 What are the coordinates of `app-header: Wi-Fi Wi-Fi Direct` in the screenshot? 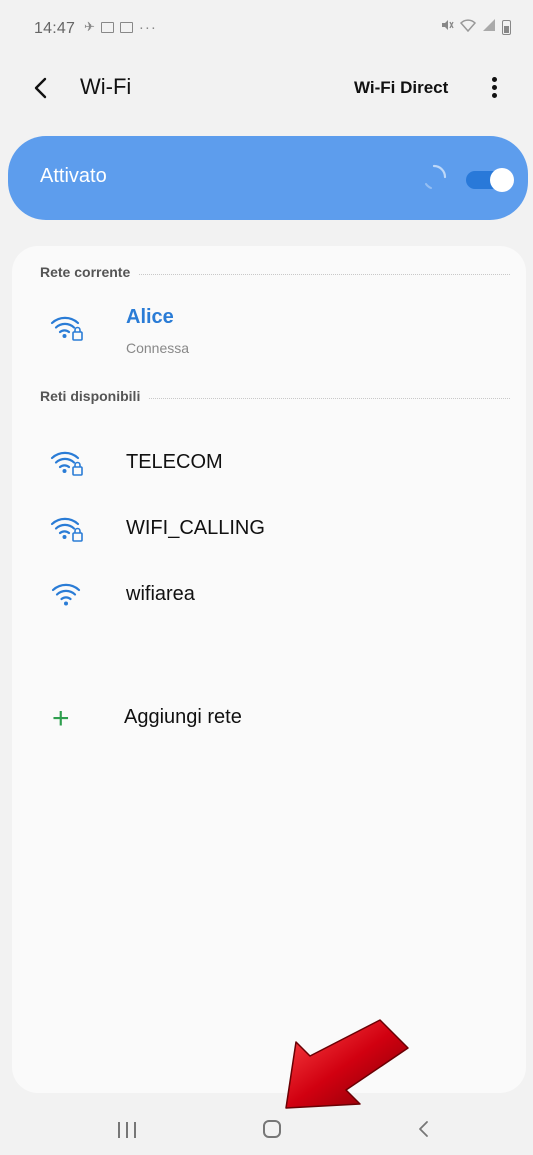 It's located at (266, 88).